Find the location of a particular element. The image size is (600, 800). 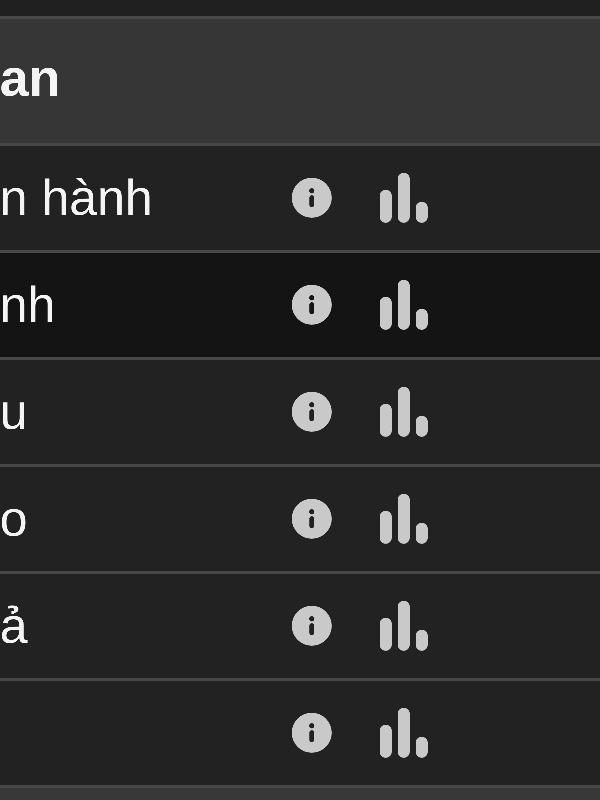

row-label: nh is located at coordinates (28, 305).